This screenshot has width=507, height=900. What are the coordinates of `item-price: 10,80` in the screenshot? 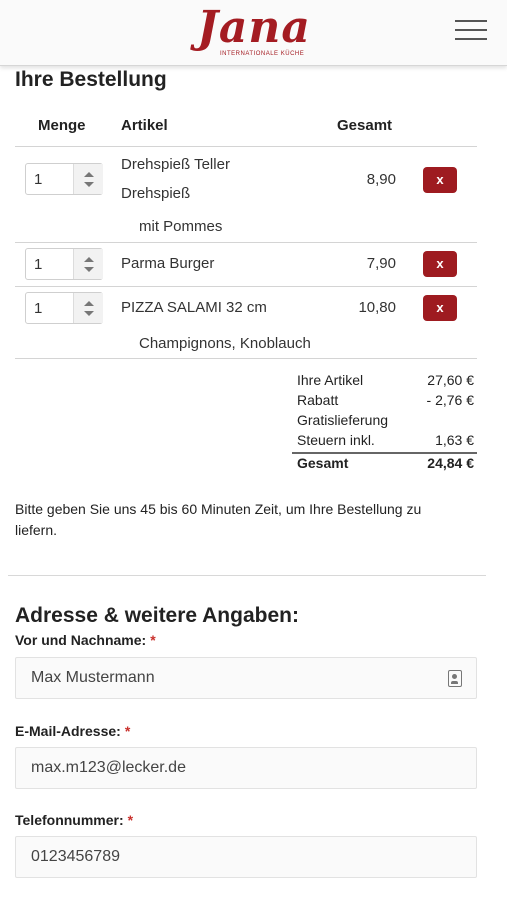 It's located at (377, 307).